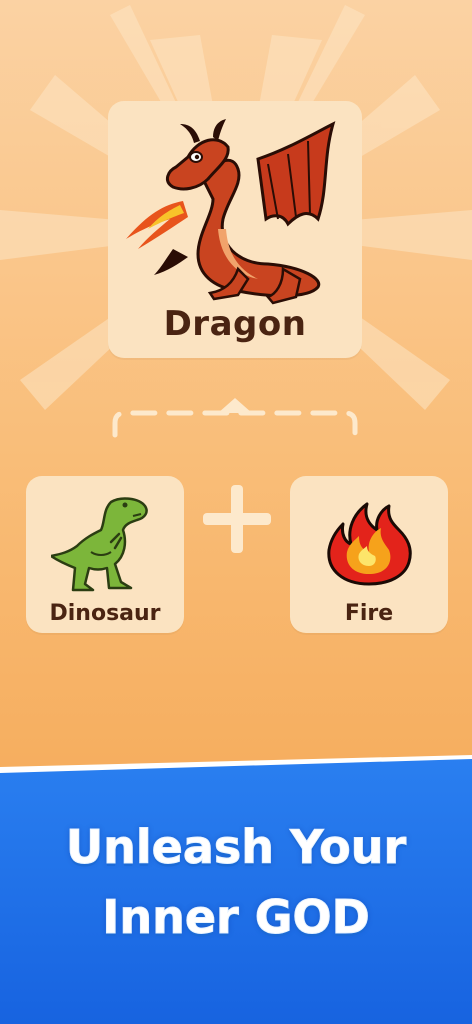  I want to click on combine-bracket, so click(235, 418).